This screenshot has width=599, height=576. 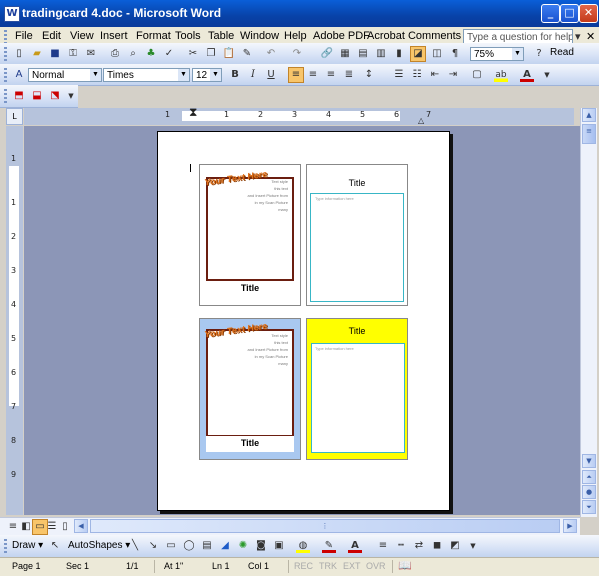 I want to click on pdf-review-icon: ⬔, so click(x=55, y=96).